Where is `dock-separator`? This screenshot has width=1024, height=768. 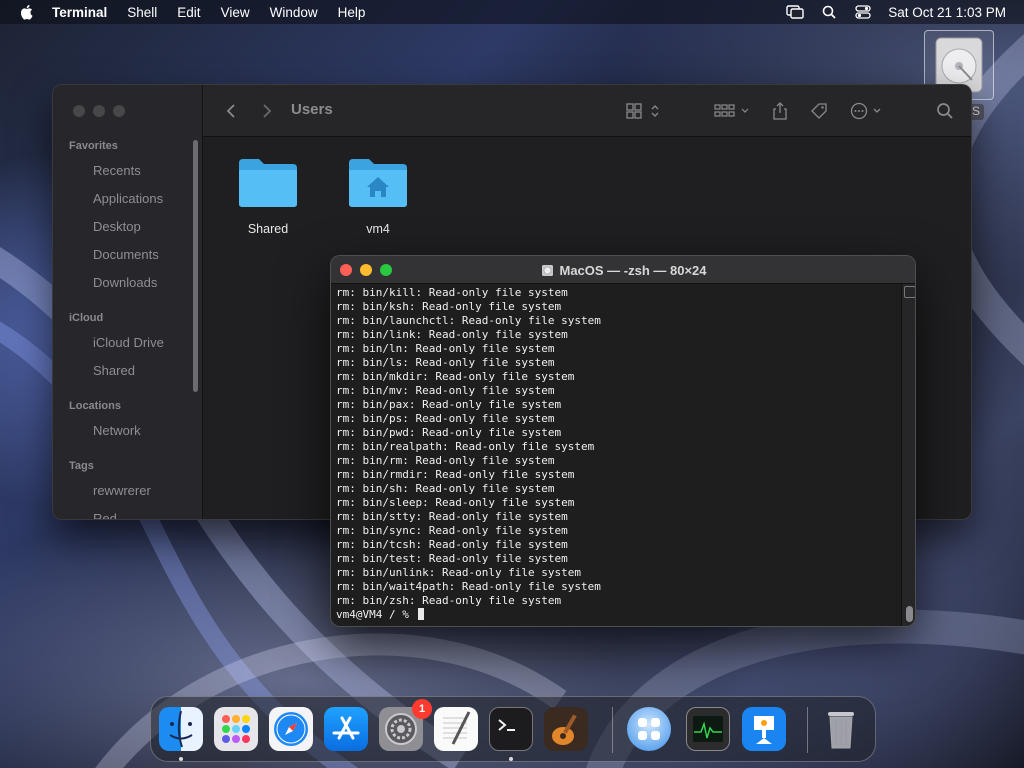
dock-separator is located at coordinates (612, 730).